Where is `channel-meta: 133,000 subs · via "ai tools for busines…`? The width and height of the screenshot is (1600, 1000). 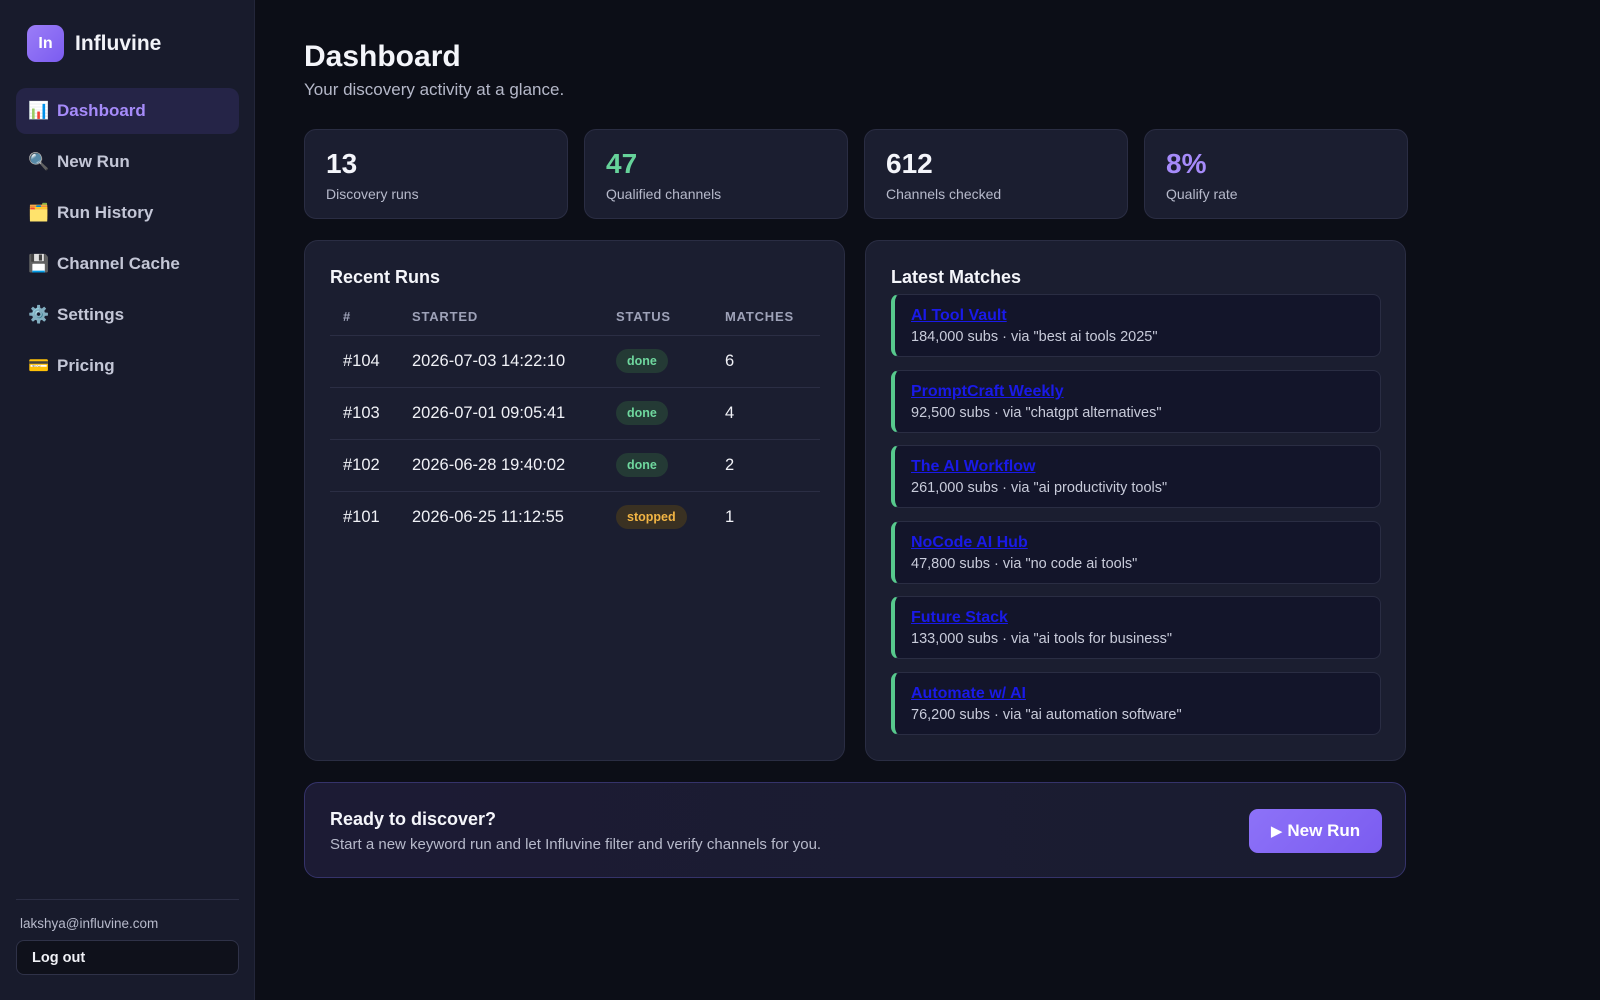 channel-meta: 133,000 subs · via "ai tools for busines… is located at coordinates (1041, 639).